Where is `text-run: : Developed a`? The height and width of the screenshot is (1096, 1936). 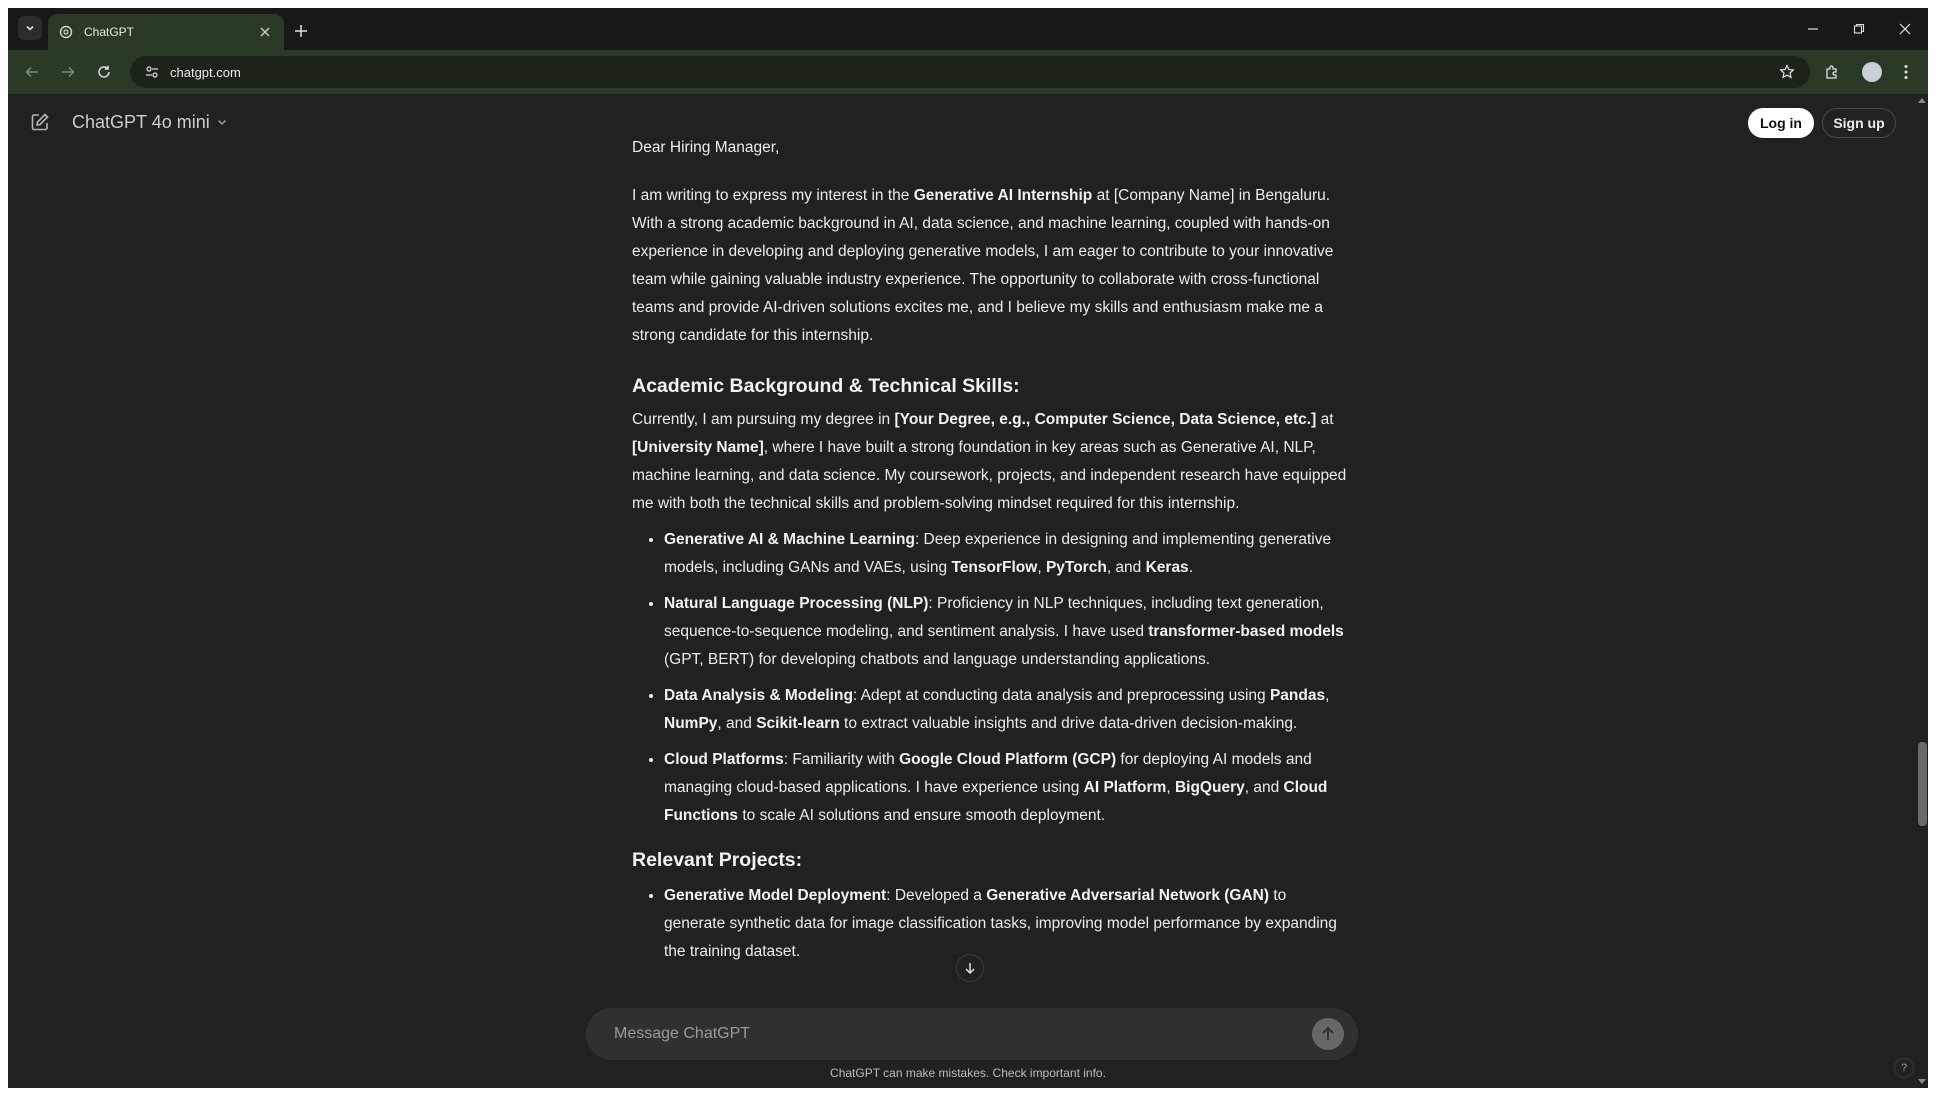
text-run: : Developed a is located at coordinates (936, 895).